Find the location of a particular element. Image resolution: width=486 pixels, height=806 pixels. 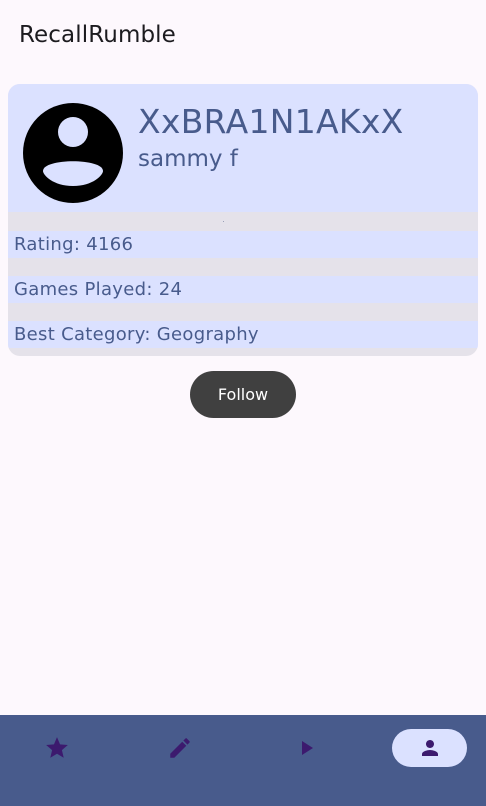

stat-best-category: Best Category: Geography is located at coordinates (243, 334).